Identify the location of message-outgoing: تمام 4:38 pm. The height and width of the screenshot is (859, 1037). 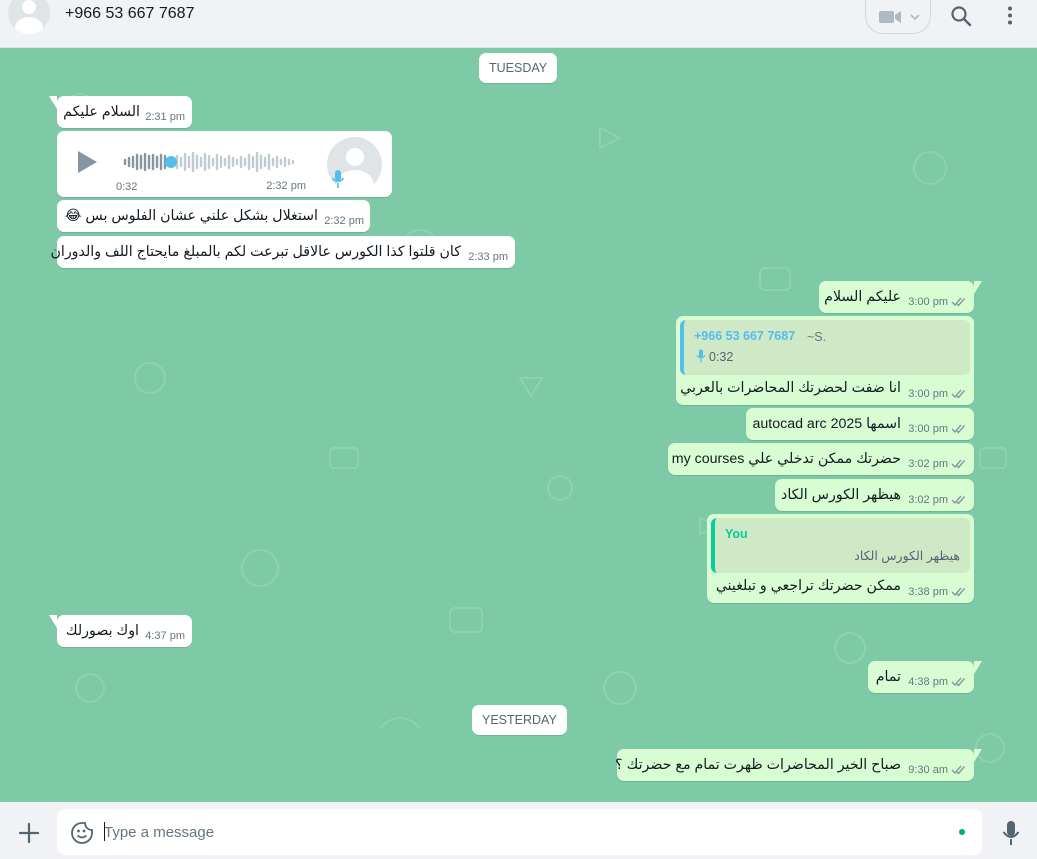
(925, 677).